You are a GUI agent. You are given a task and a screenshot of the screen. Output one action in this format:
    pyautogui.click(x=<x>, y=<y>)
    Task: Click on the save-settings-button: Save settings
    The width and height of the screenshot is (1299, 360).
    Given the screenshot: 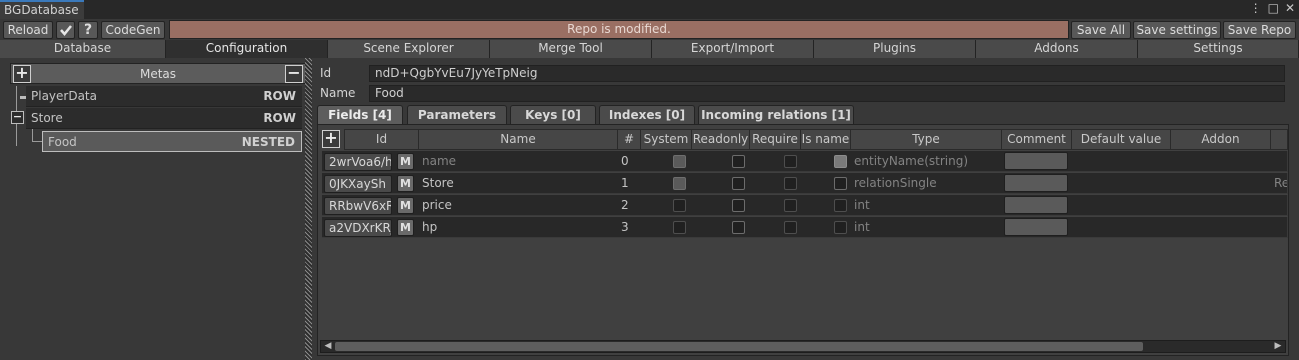 What is the action you would take?
    pyautogui.click(x=1177, y=30)
    